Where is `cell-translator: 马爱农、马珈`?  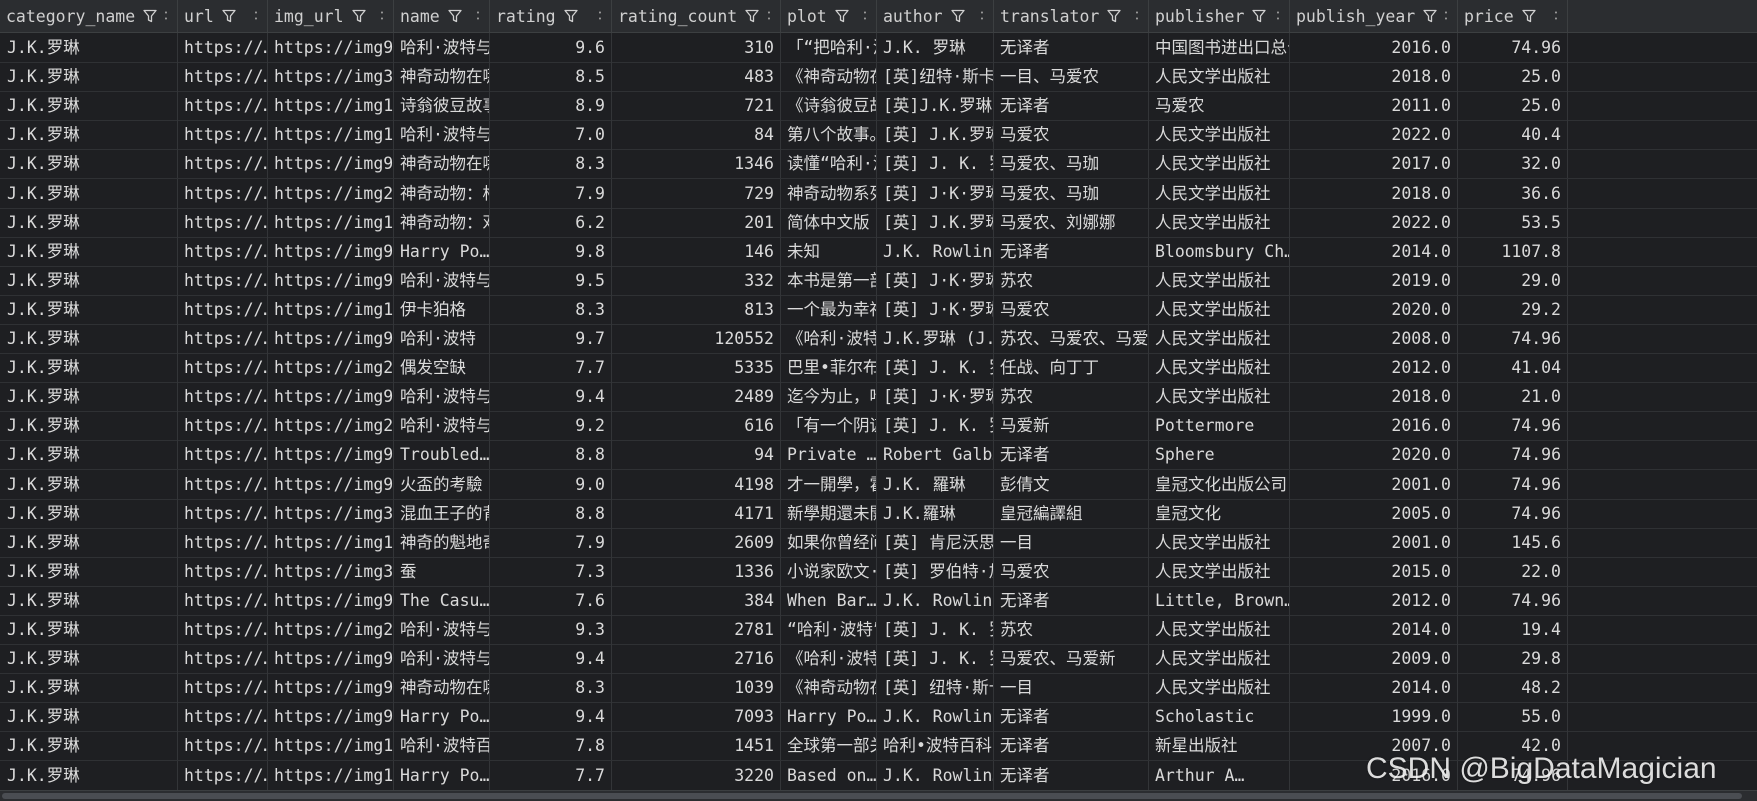
cell-translator: 马爱农、马珈 is located at coordinates (1071, 193).